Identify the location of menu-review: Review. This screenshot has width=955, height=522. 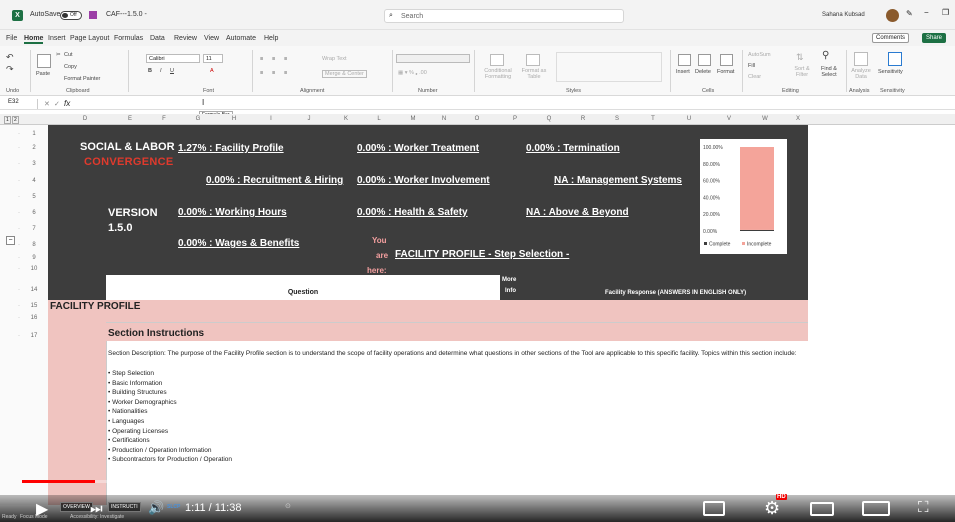
(185, 38).